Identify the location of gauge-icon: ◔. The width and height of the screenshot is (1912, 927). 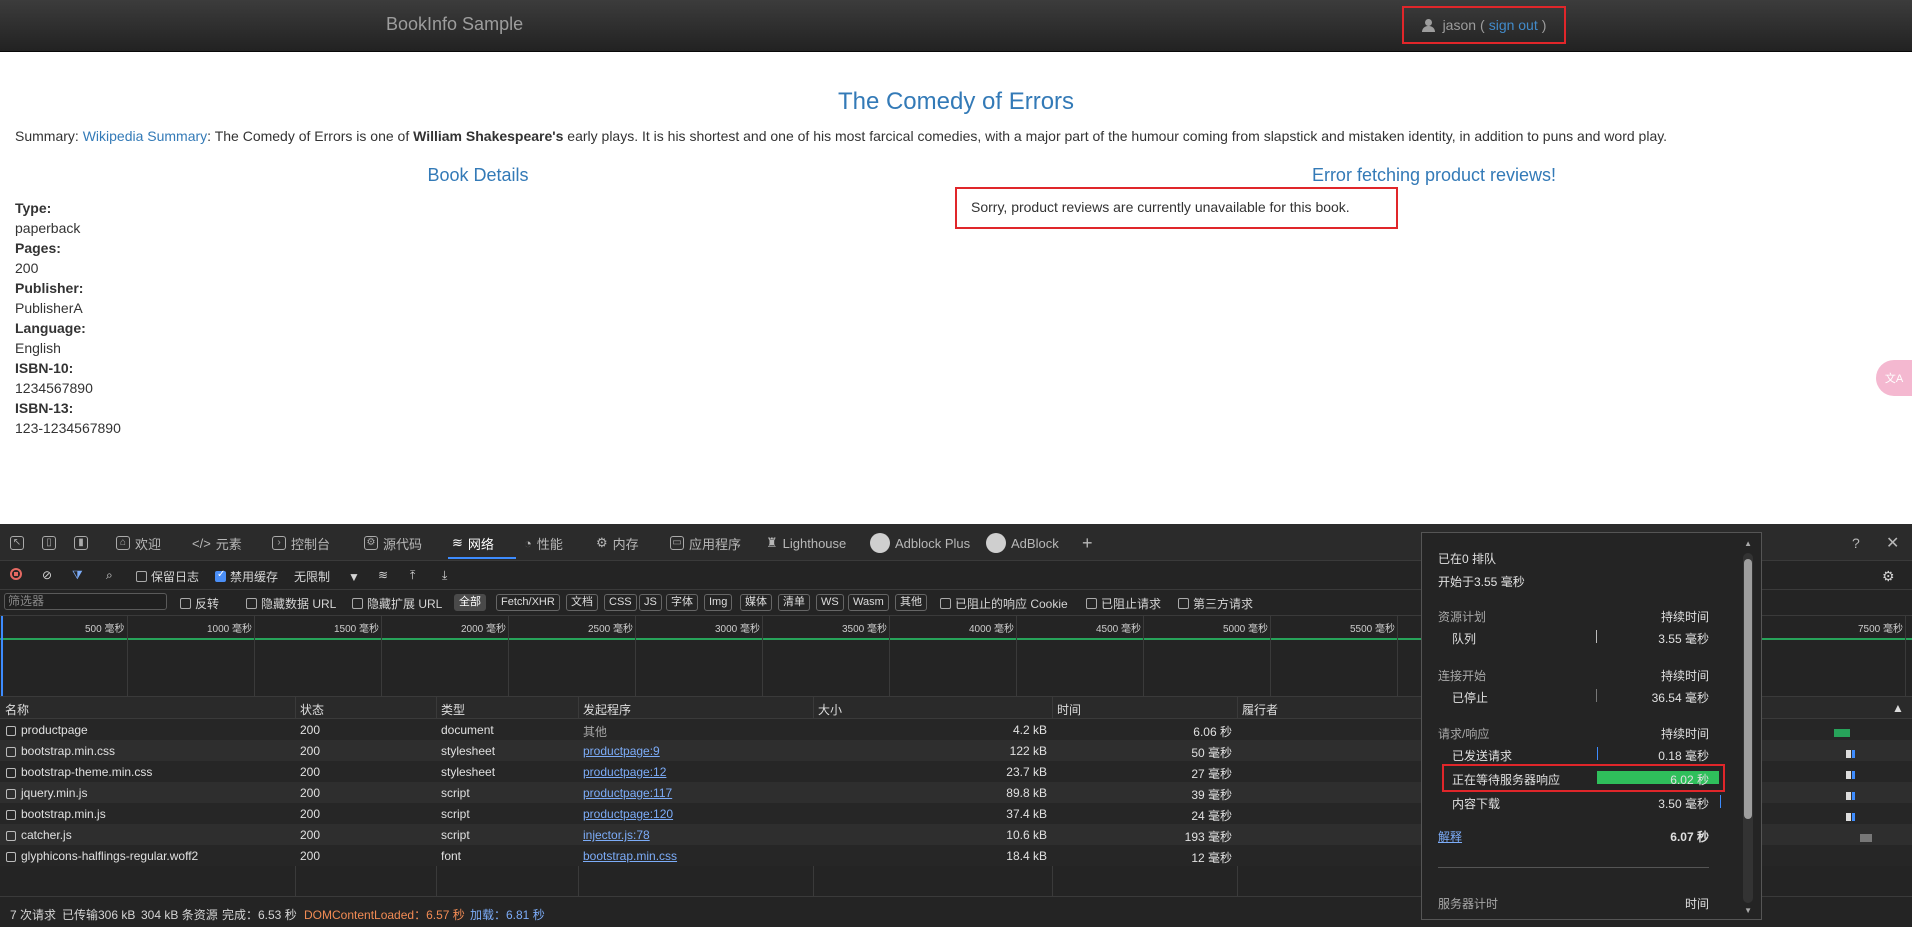
(528, 543).